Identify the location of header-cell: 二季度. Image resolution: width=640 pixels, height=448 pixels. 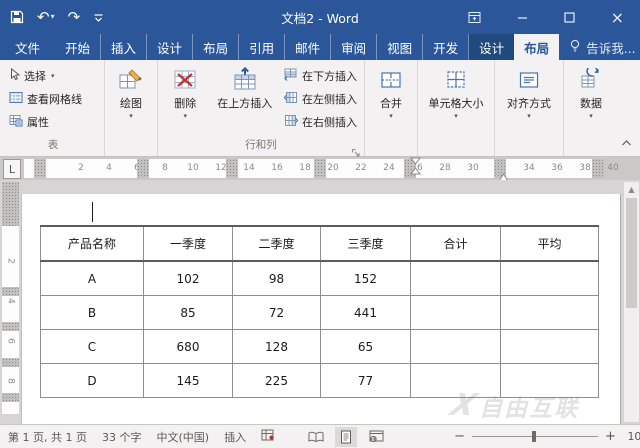
(276, 243).